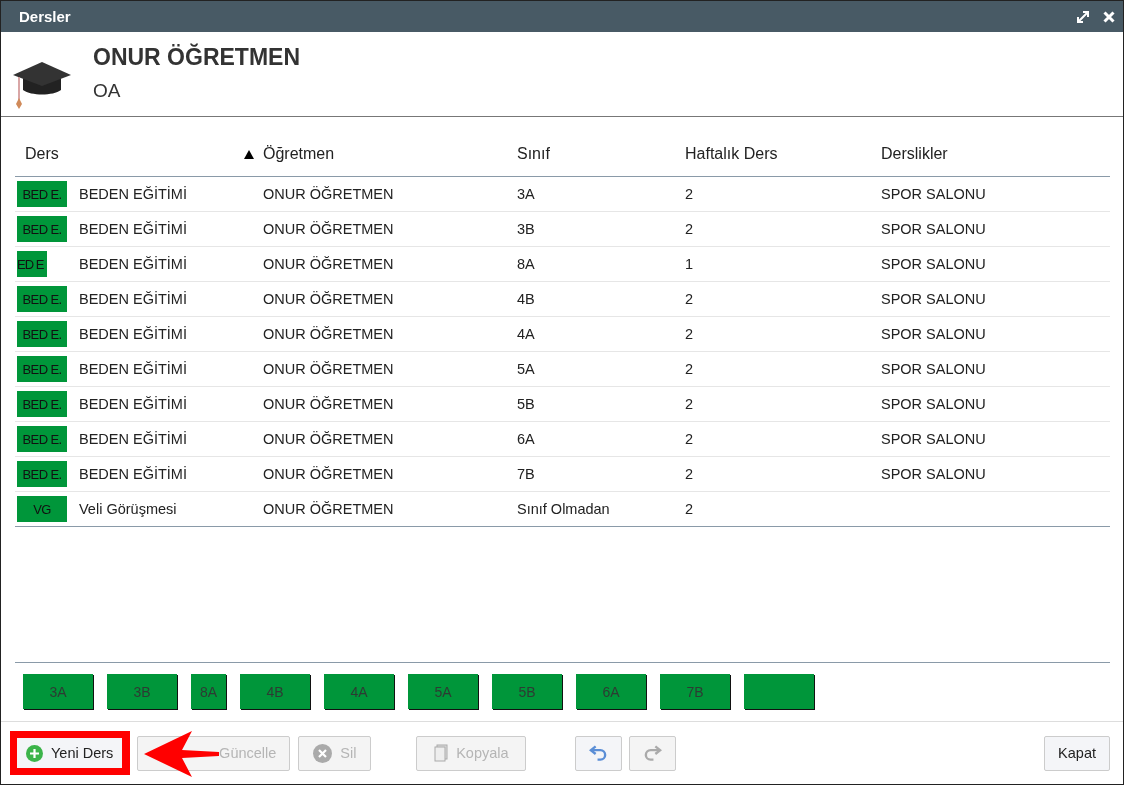 This screenshot has height=785, width=1124. Describe the element at coordinates (142, 691) in the screenshot. I see `class-tile: 3B` at that location.